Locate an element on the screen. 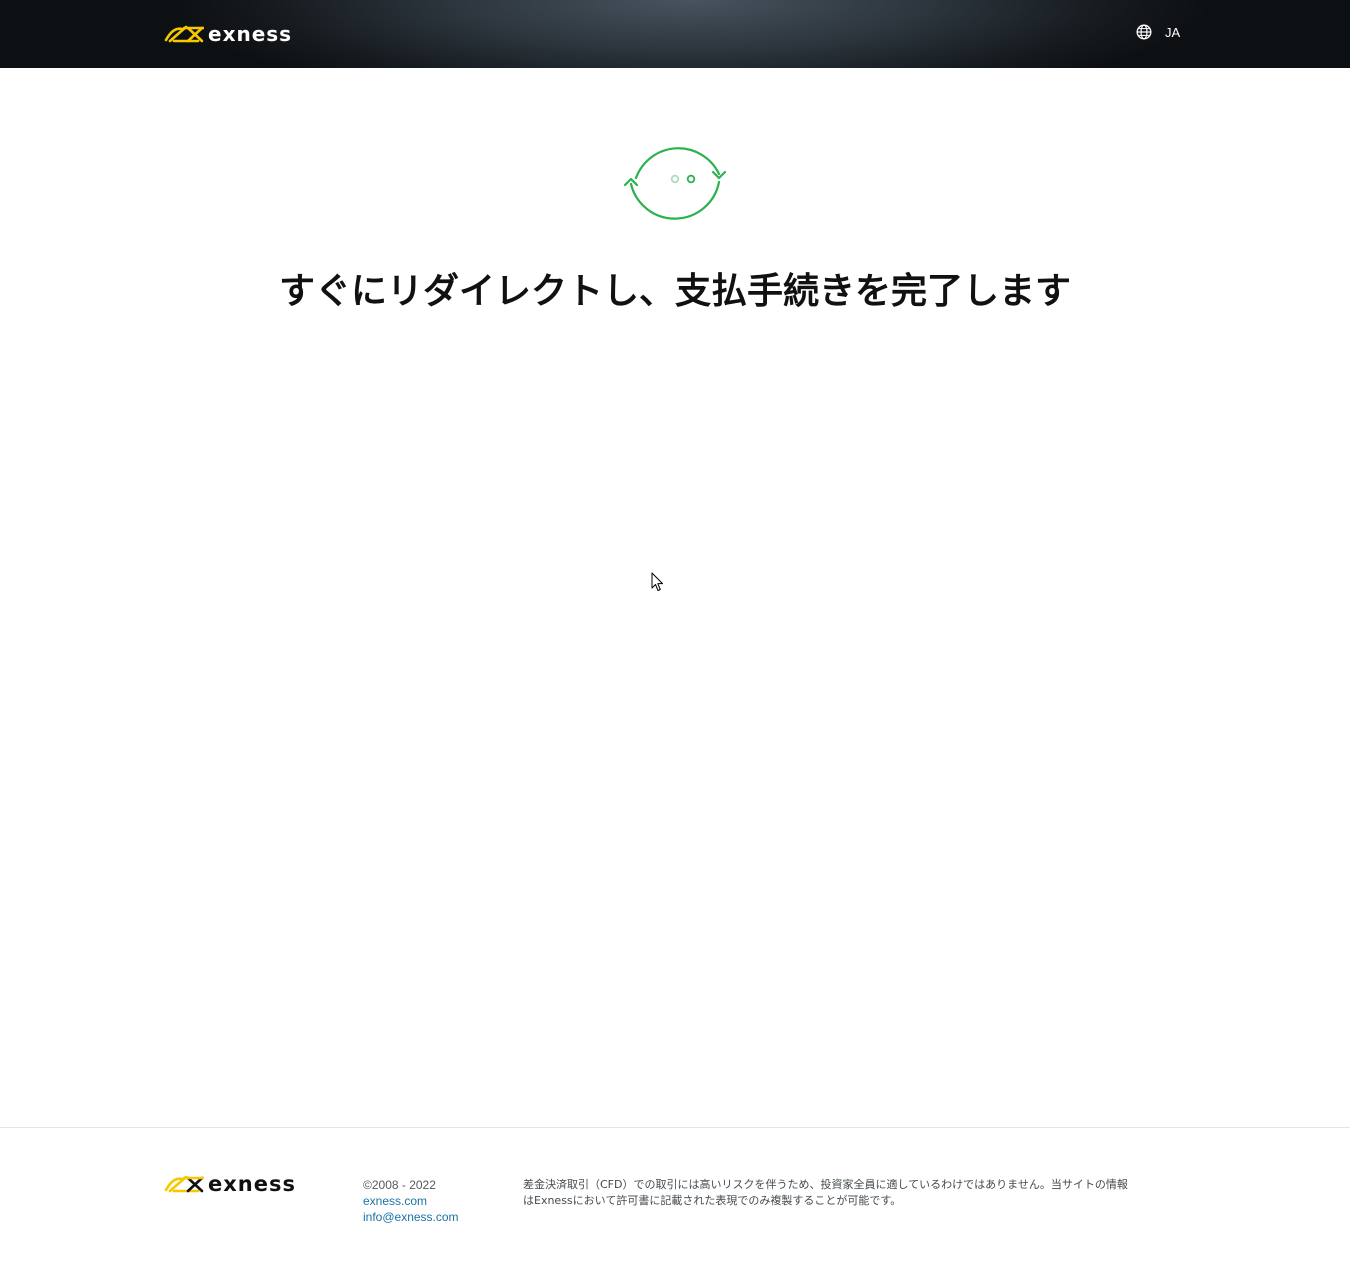 This screenshot has width=1350, height=1272. disclaimer-line-2: はExnessにおいて許可書に記載された表現でのみ複製することが可能です。 is located at coordinates (712, 1200).